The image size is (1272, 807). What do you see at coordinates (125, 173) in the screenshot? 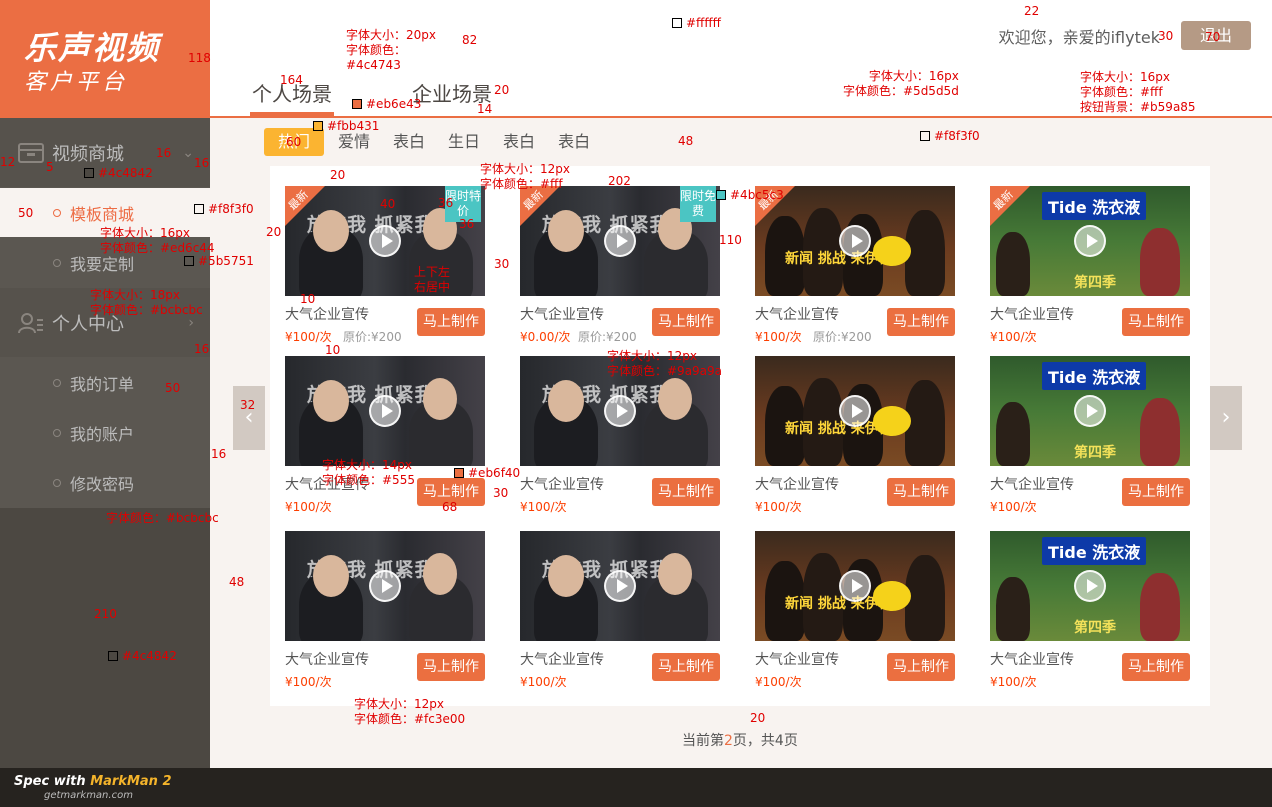
I see `spec-note-text: #4c4842` at bounding box center [125, 173].